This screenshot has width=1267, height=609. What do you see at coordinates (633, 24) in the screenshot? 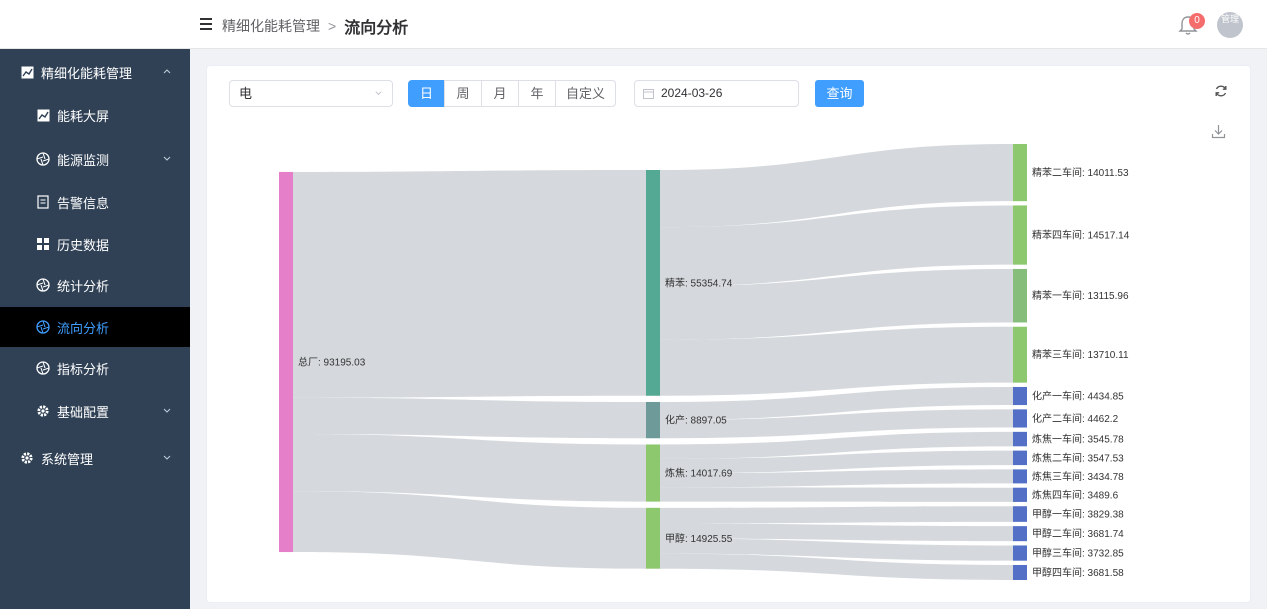
I see `top-header: 精细化能耗管理 > 流向分析 0 管理` at bounding box center [633, 24].